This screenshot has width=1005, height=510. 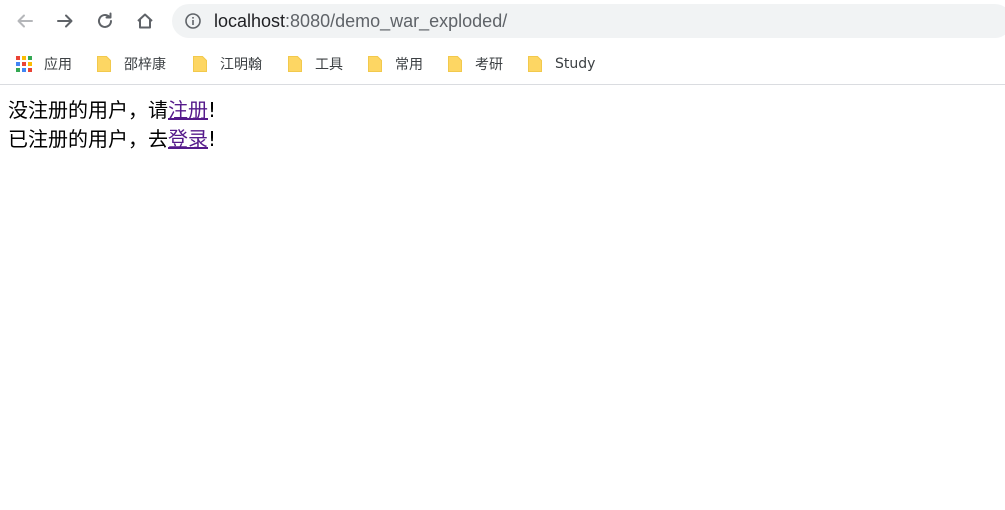 I want to click on bookmark-label: 应用, so click(x=58, y=65).